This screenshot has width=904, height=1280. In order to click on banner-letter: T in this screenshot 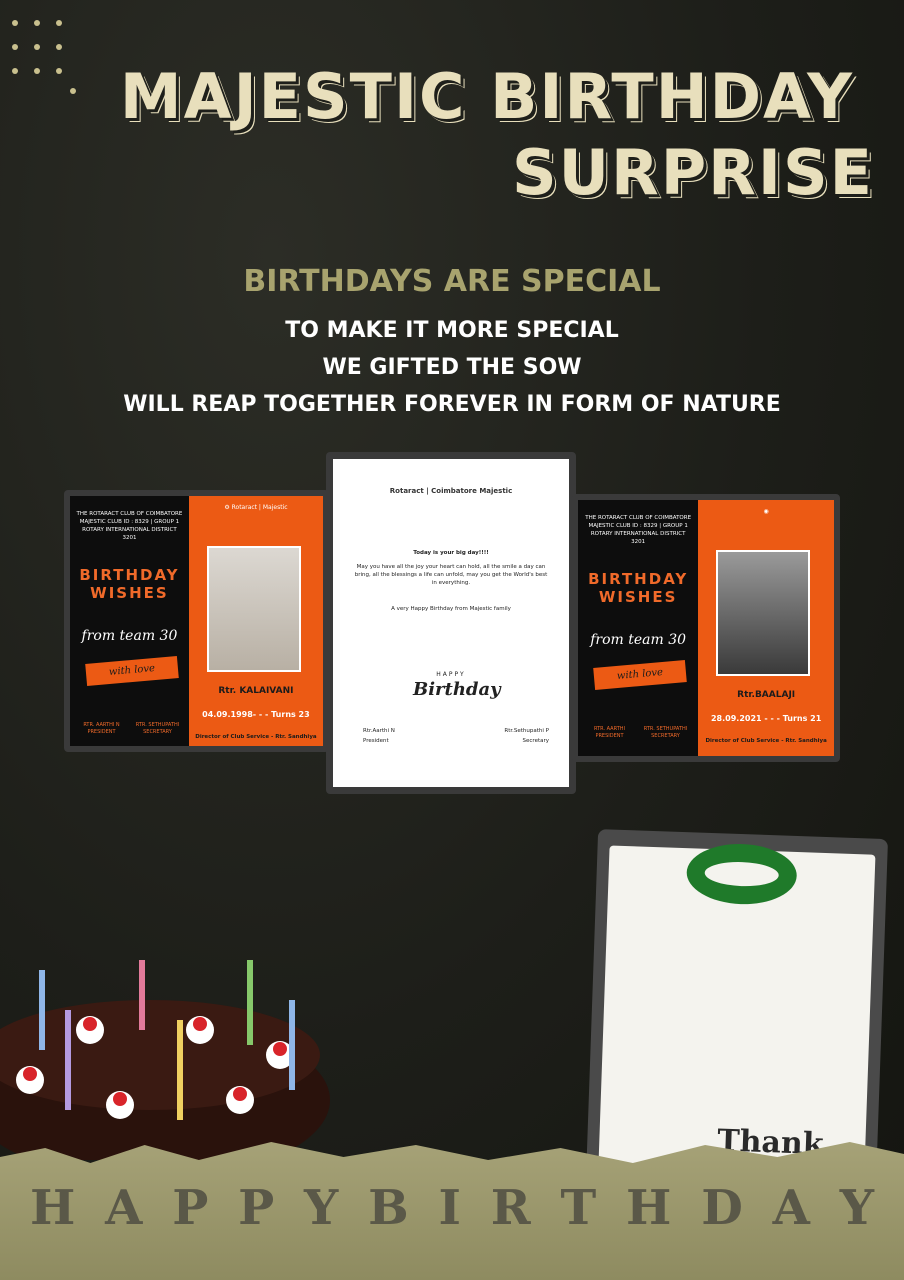, I will do `click(578, 1208)`.